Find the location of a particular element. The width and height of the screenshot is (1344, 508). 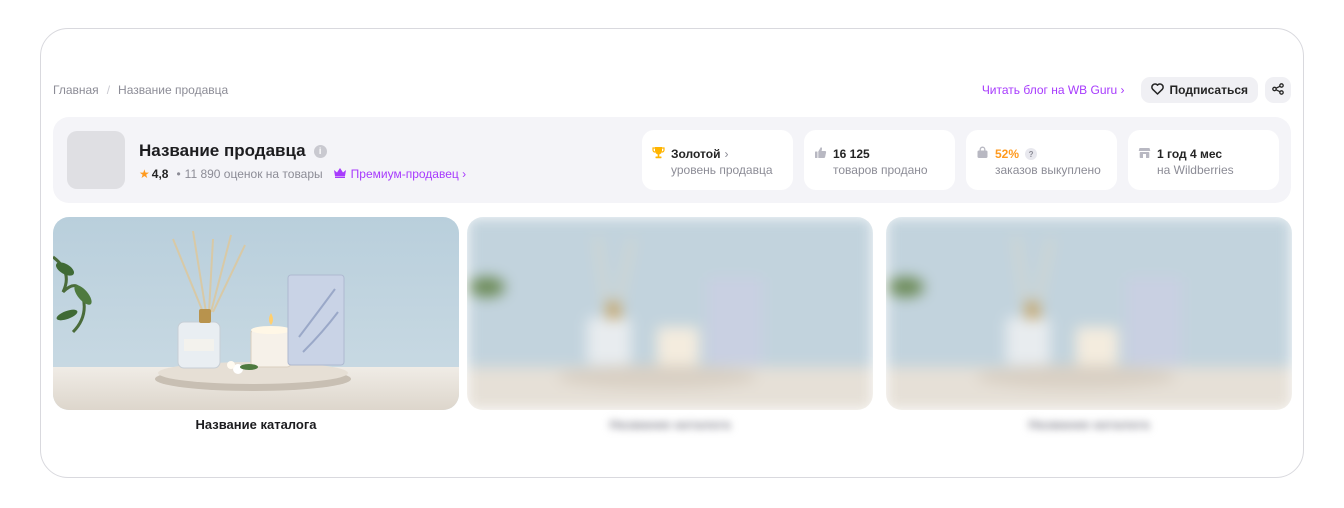

share-button is located at coordinates (1278, 90).